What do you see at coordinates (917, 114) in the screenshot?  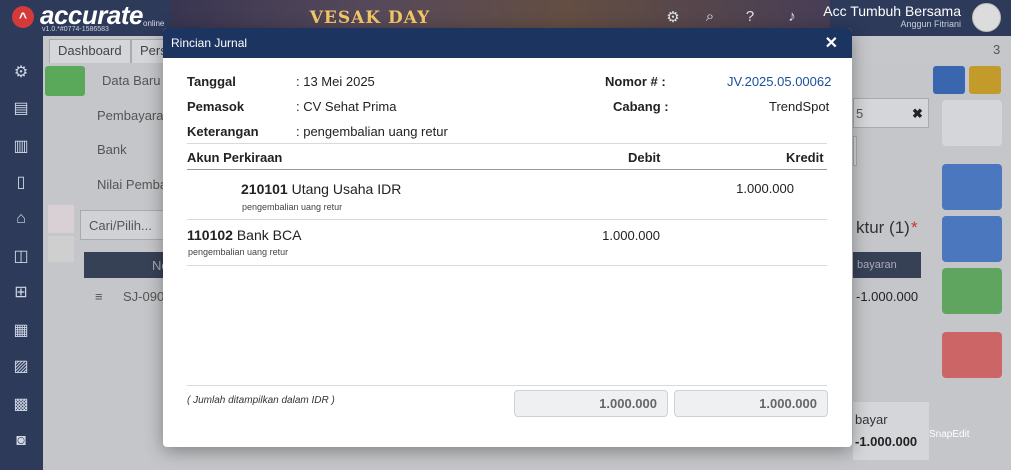 I see `clear-icon: ✖` at bounding box center [917, 114].